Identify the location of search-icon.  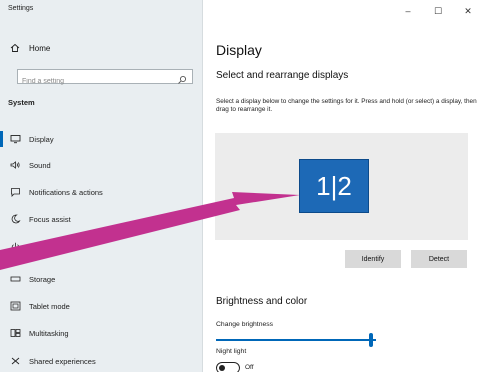
(182, 78).